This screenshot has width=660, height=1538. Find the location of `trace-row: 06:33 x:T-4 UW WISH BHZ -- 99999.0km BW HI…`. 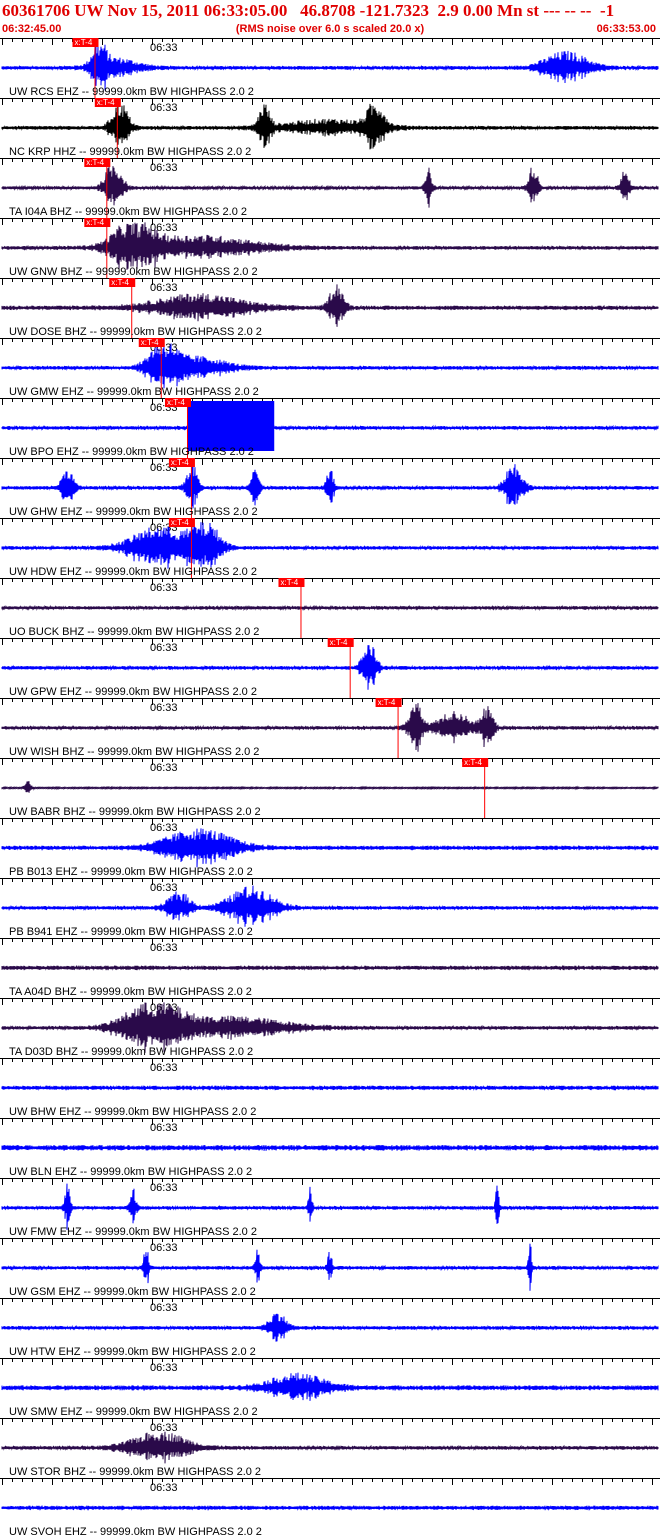

trace-row: 06:33 x:T-4 UW WISH BHZ -- 99999.0km BW HI… is located at coordinates (330, 728).